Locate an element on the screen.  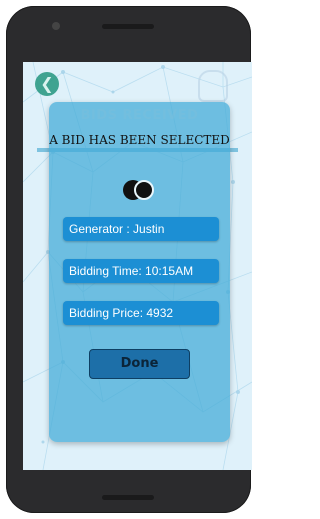
toggle-icon is located at coordinates (139, 190).